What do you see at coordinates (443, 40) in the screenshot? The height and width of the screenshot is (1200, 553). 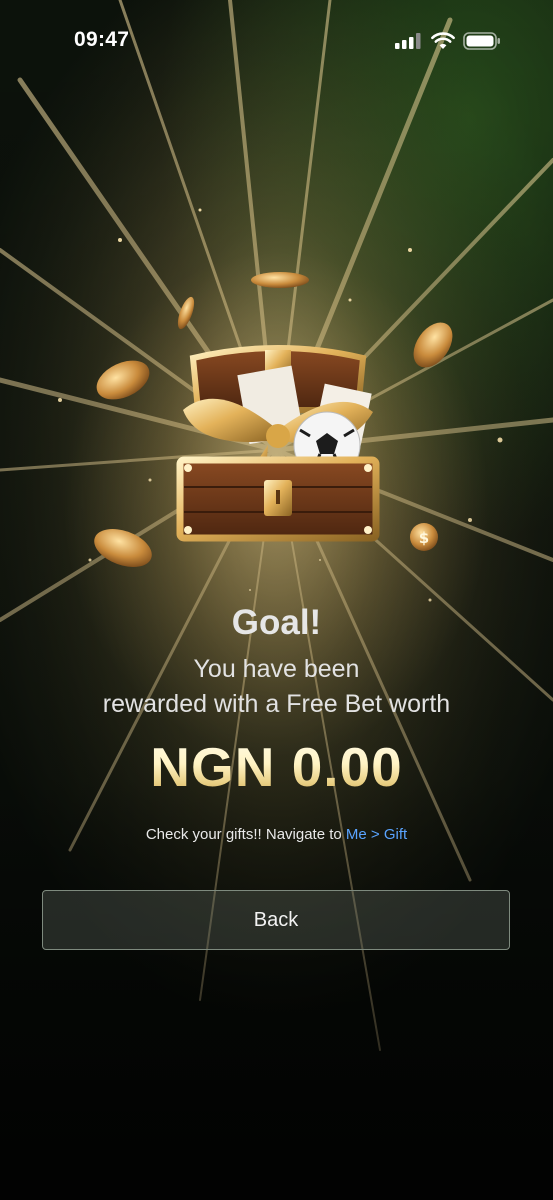 I see `wifi-icon` at bounding box center [443, 40].